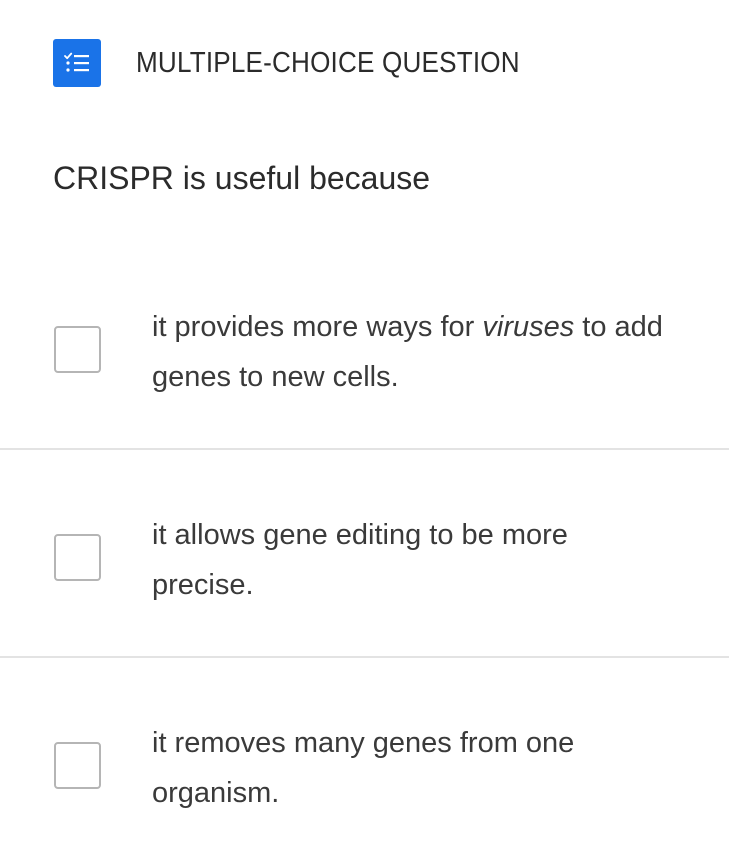 The image size is (729, 866). What do you see at coordinates (328, 62) in the screenshot?
I see `question-type-label: MULTIPLE-CHOICE QUESTION` at bounding box center [328, 62].